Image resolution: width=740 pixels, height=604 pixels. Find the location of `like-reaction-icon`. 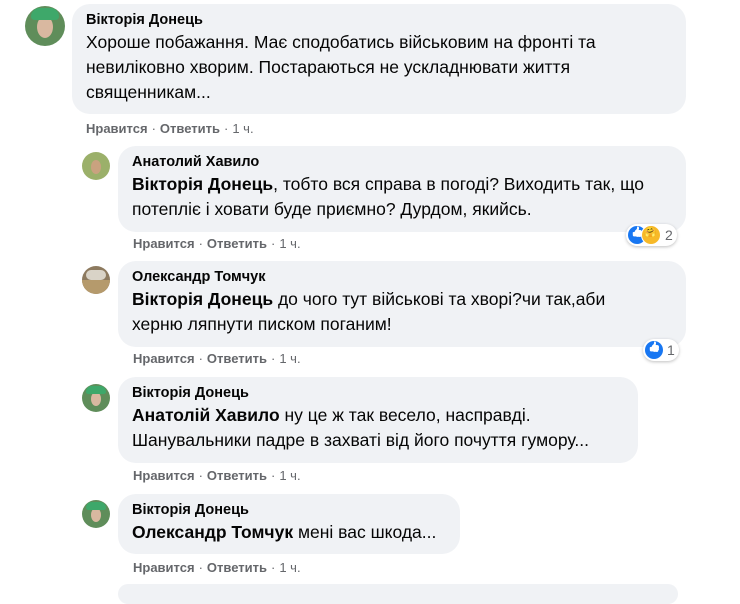

like-reaction-icon is located at coordinates (654, 350).